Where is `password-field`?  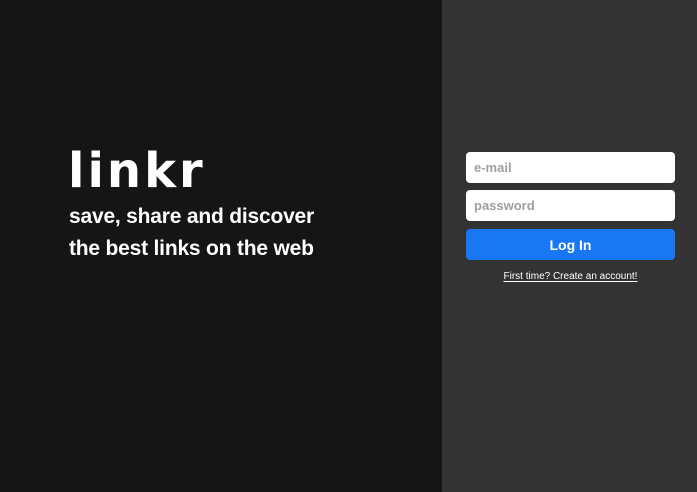
password-field is located at coordinates (570, 205).